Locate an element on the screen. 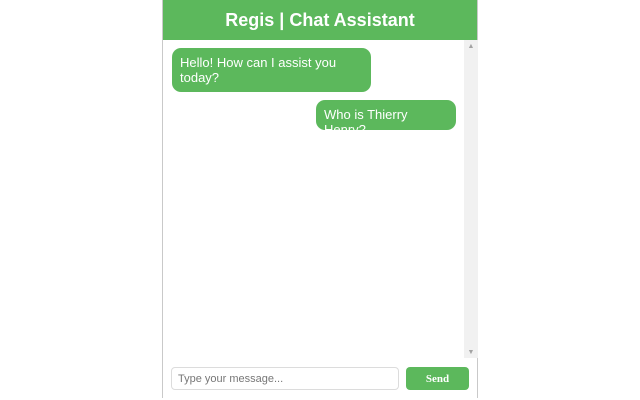 This screenshot has width=640, height=400. message-composer: Send is located at coordinates (320, 378).